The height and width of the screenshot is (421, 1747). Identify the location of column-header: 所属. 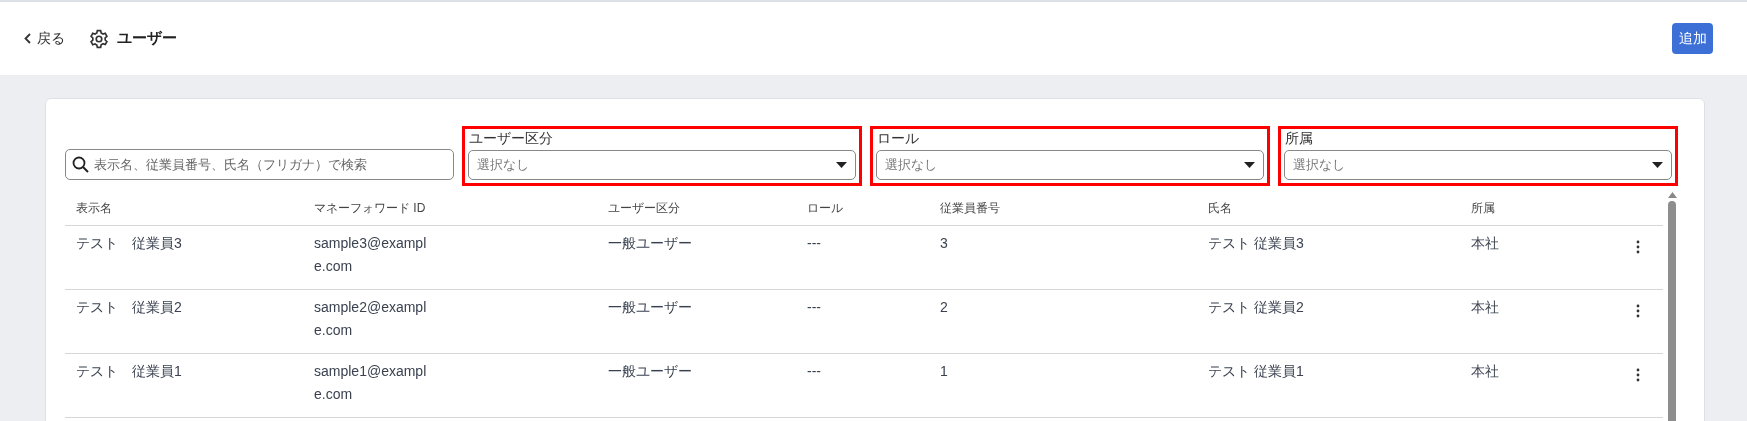
(1483, 208).